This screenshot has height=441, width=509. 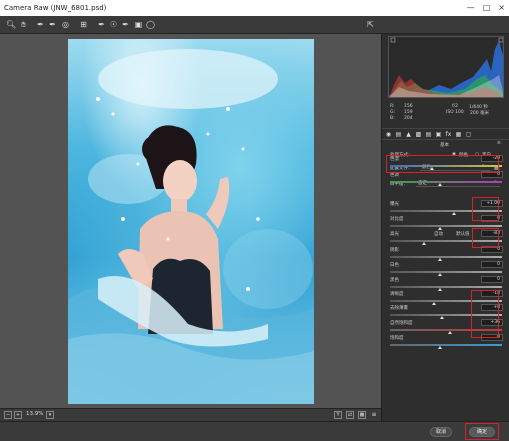 What do you see at coordinates (374, 415) in the screenshot?
I see `settings-menu-icon: ≡` at bounding box center [374, 415].